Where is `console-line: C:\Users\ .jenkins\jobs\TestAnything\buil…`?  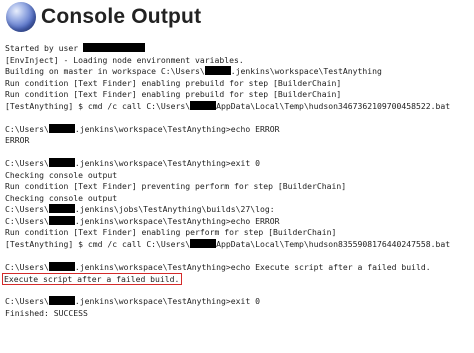 console-line: C:\Users\ .jenkins\jobs\TestAnything\buil… is located at coordinates (140, 209).